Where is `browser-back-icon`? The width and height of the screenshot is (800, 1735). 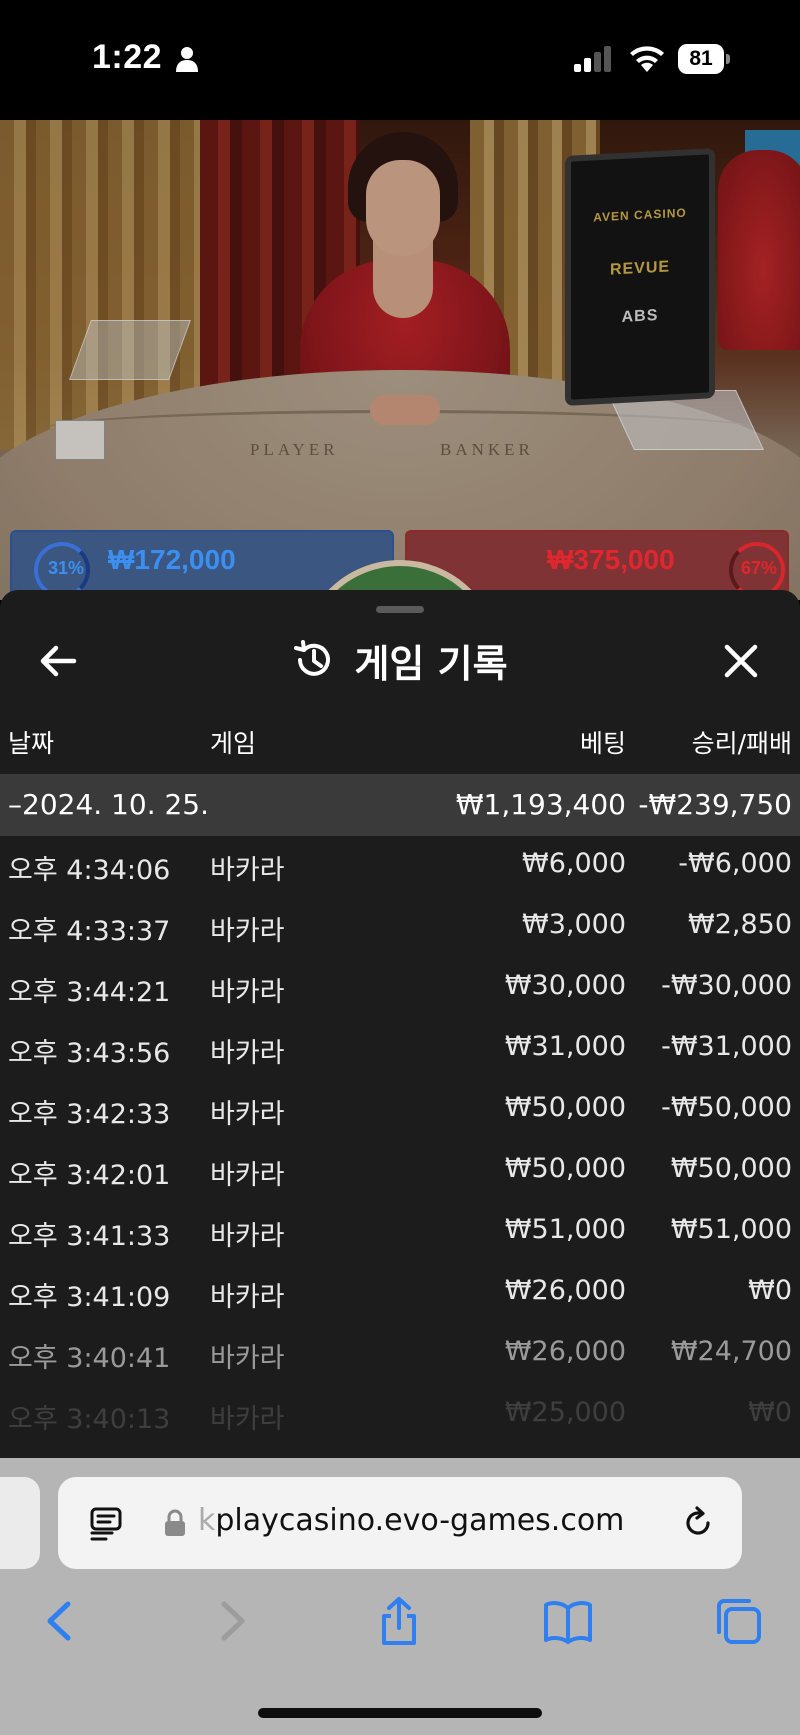
browser-back-icon is located at coordinates (61, 1621).